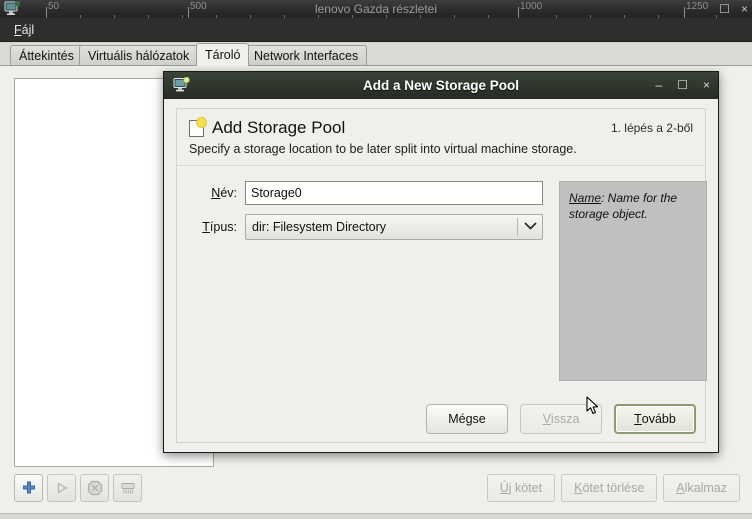 Image resolution: width=752 pixels, height=519 pixels. I want to click on dialog-window-controls: – ☐ ×, so click(683, 85).